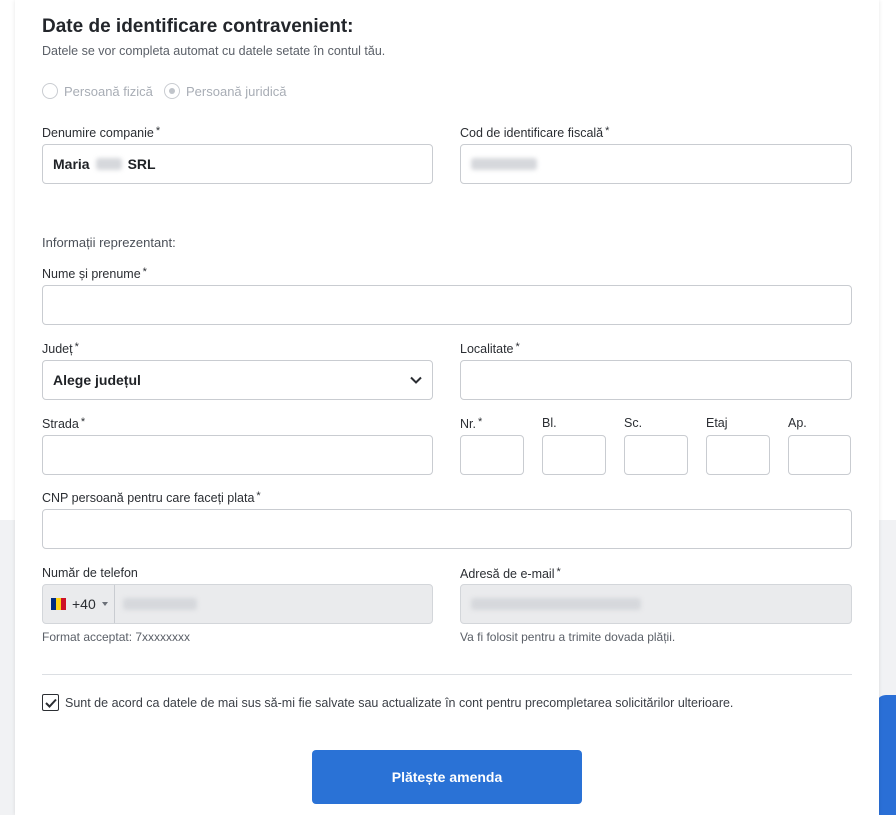 The image size is (896, 815). I want to click on sc-label: Sc., so click(633, 423).